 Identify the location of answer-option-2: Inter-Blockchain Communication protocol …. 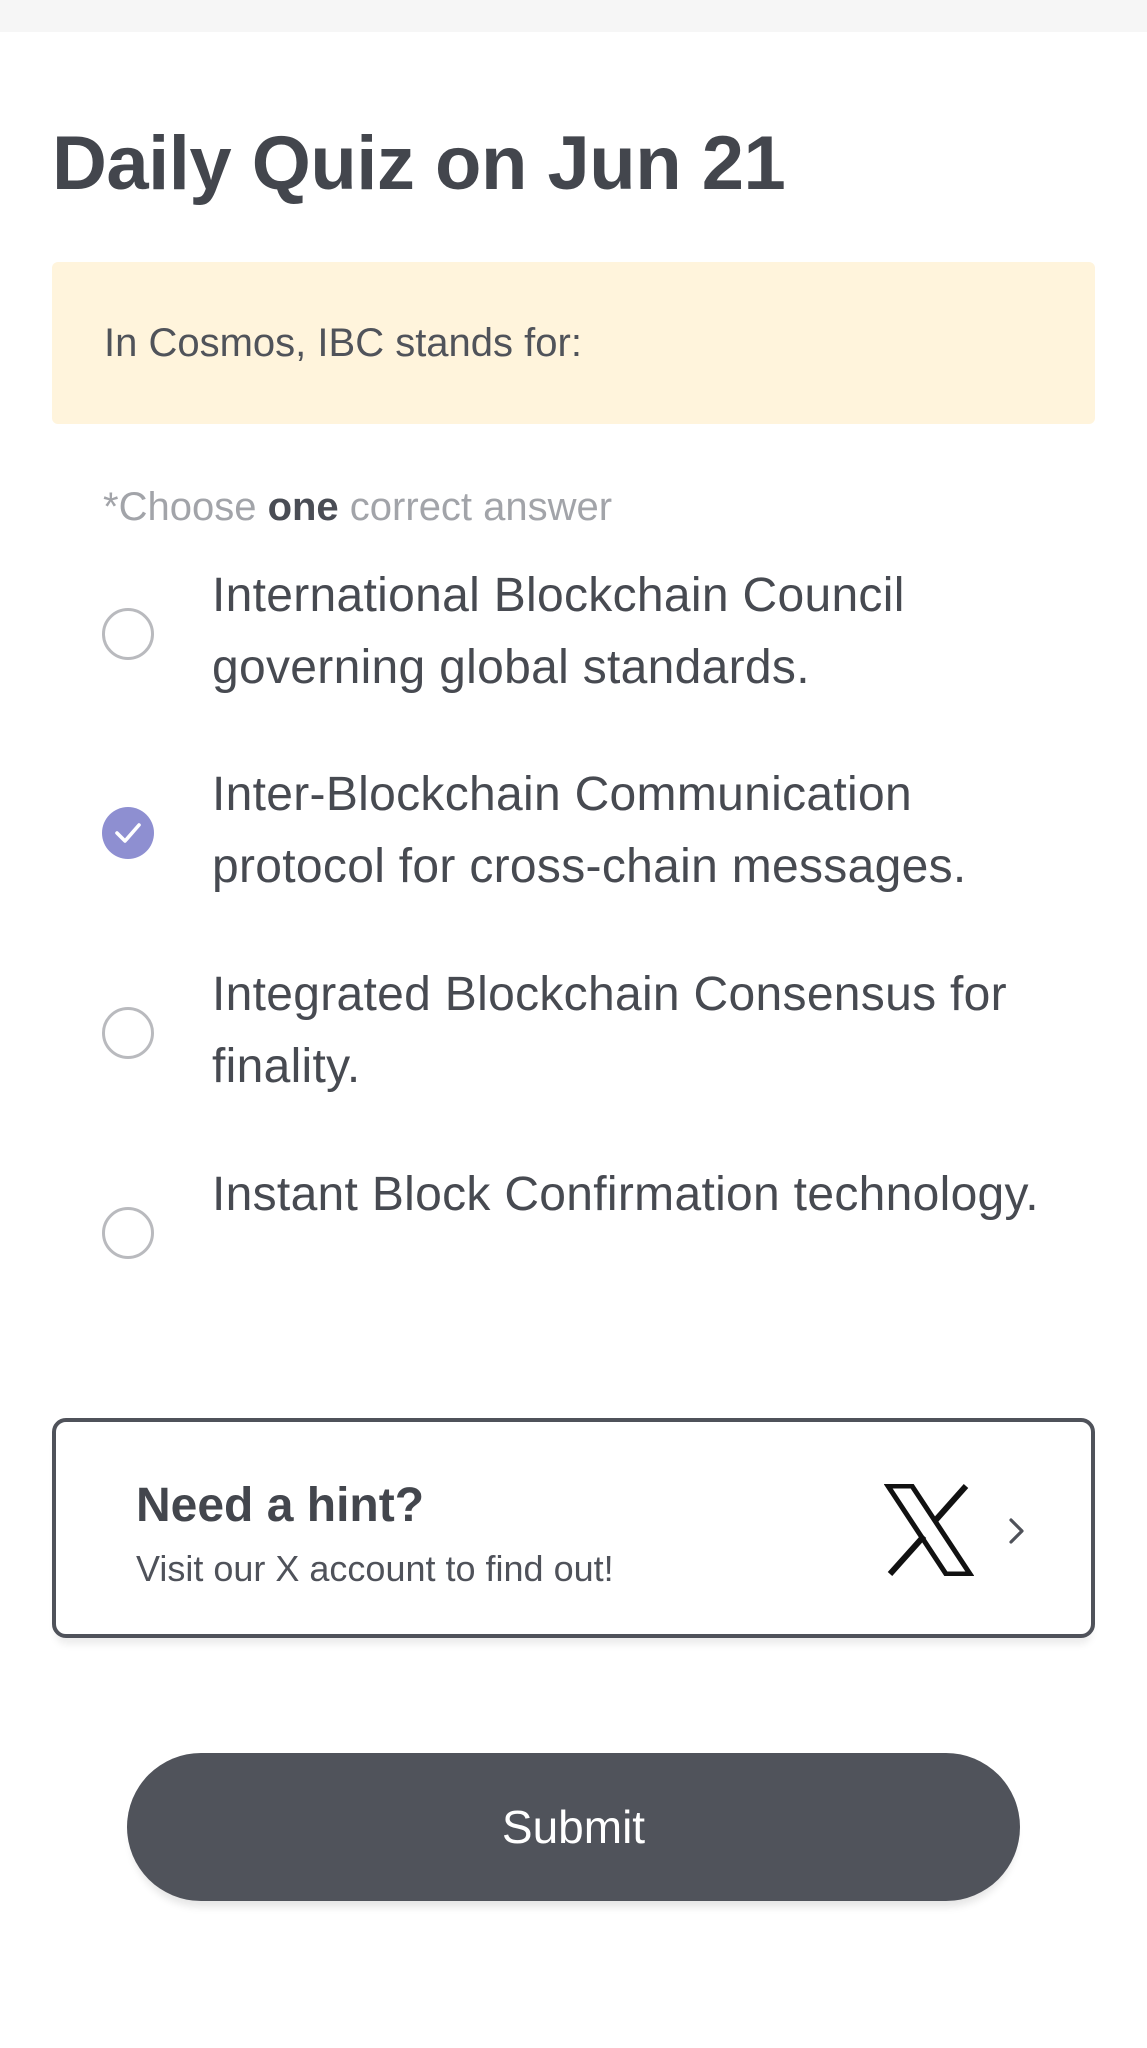
(600, 847).